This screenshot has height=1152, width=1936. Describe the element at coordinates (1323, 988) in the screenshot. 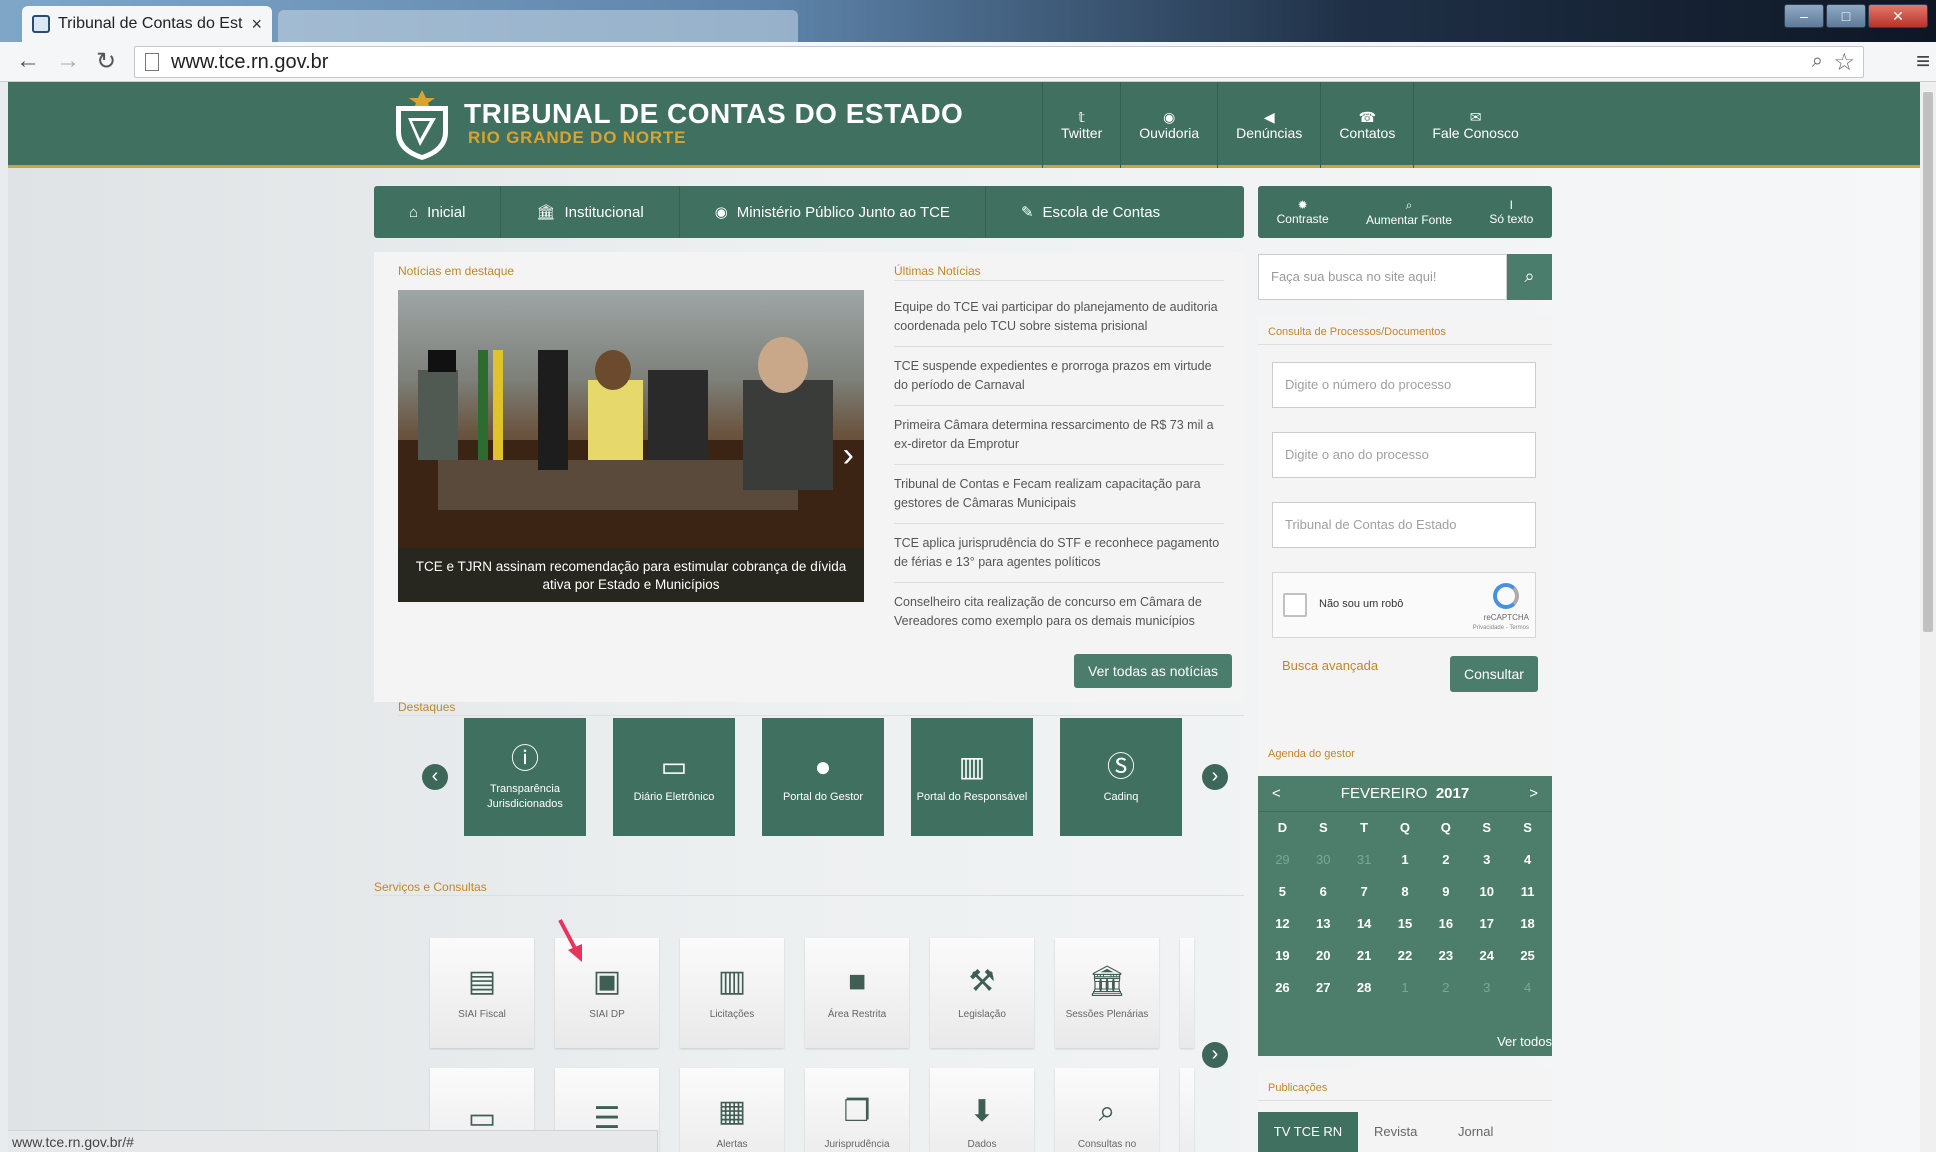

I see `calendar-day: 27` at that location.